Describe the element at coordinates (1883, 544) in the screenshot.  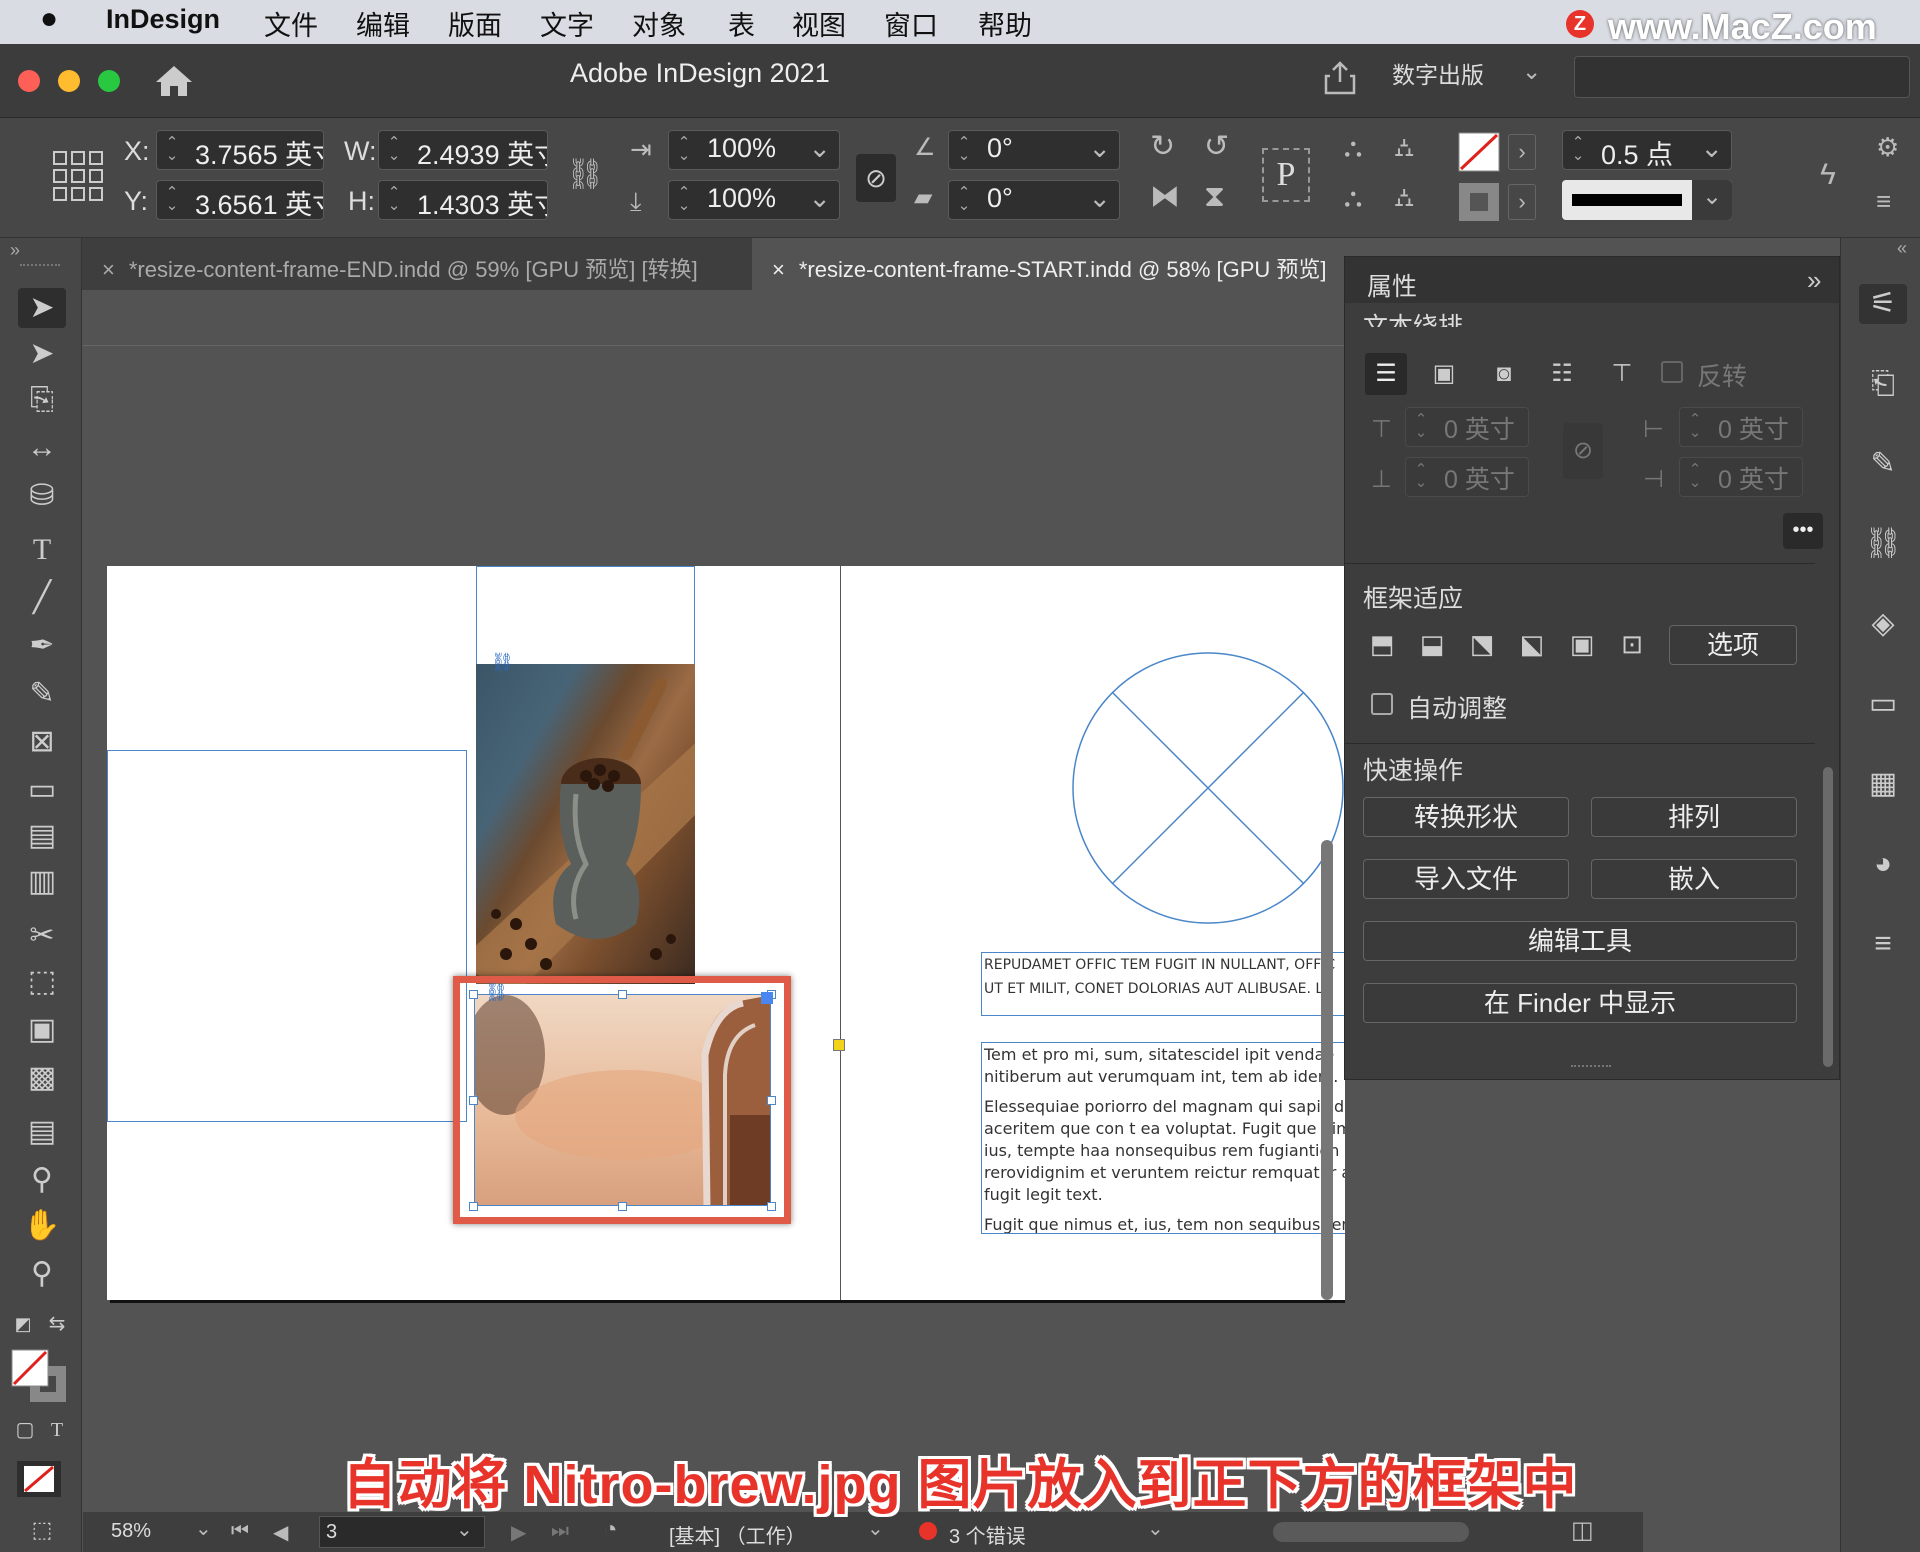
I see `links-panel-icon: ⛓` at that location.